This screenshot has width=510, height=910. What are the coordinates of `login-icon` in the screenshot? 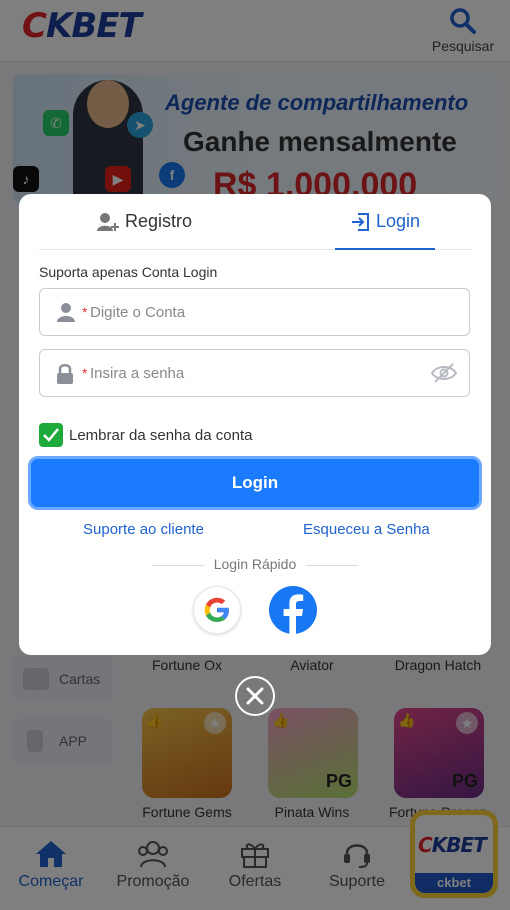 It's located at (360, 221).